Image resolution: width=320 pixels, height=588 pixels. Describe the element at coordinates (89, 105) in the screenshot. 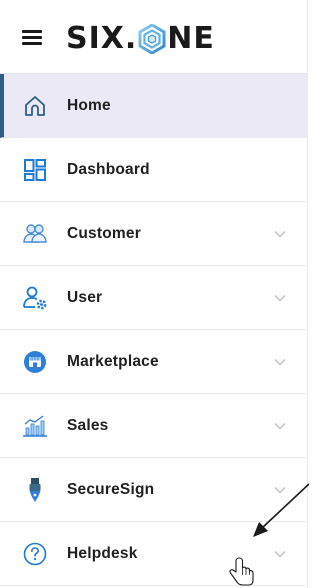

I see `sidebar-item-label: Home` at that location.